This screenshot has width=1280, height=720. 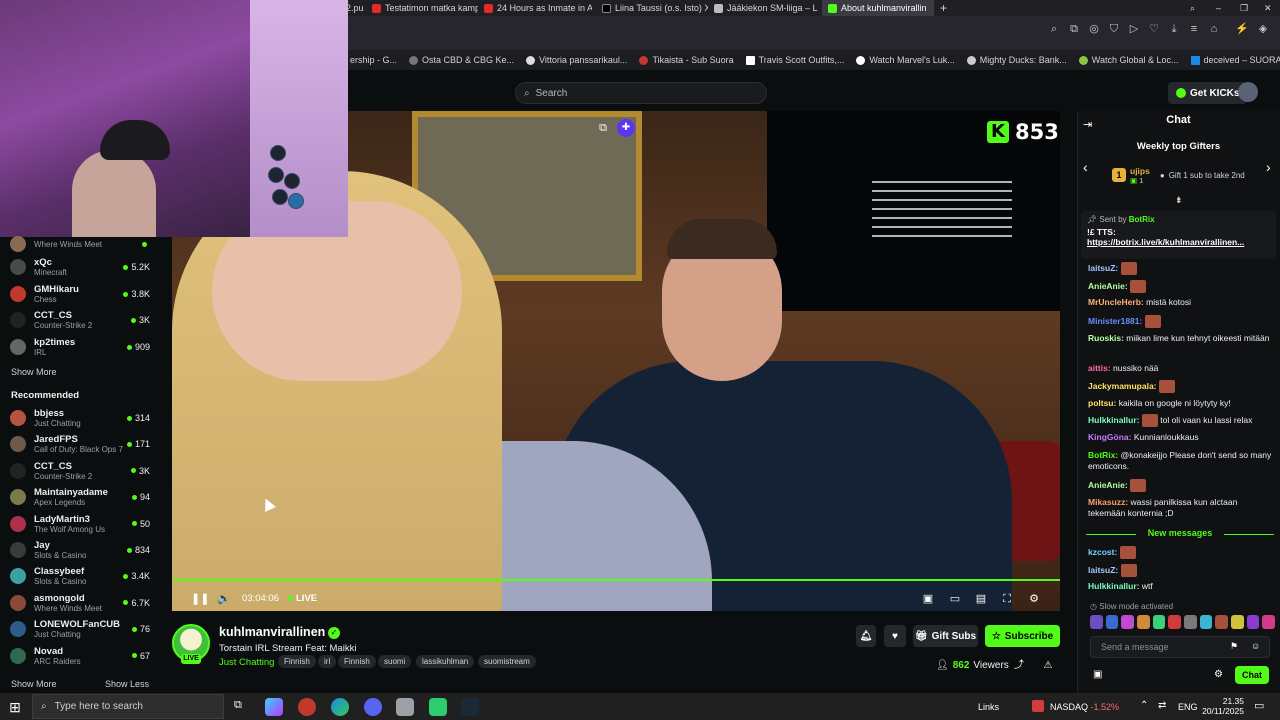 I want to click on tray-language: ENG, so click(x=1188, y=707).